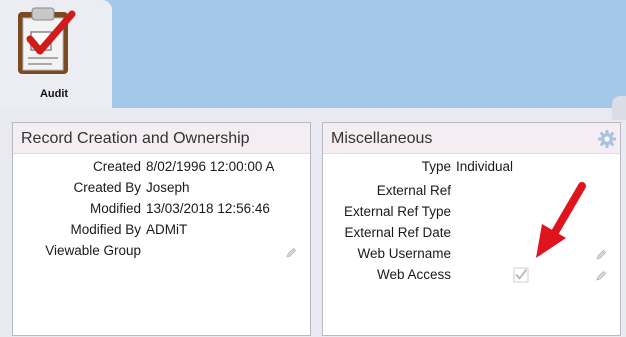  Describe the element at coordinates (167, 229) in the screenshot. I see `field-modified-by-value: ADMiT` at that location.